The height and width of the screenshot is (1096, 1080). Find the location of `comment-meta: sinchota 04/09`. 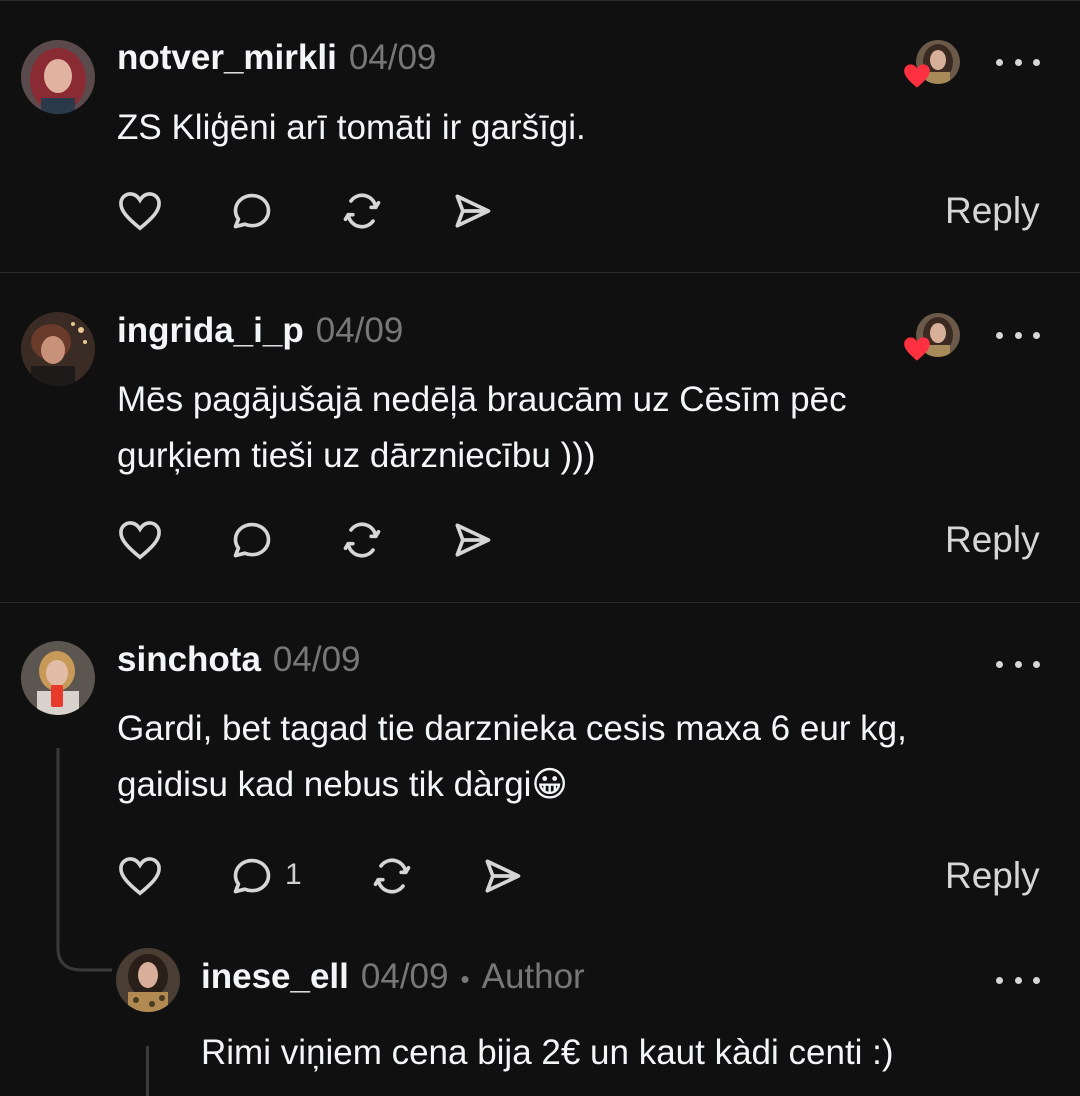

comment-meta: sinchota 04/09 is located at coordinates (239, 660).